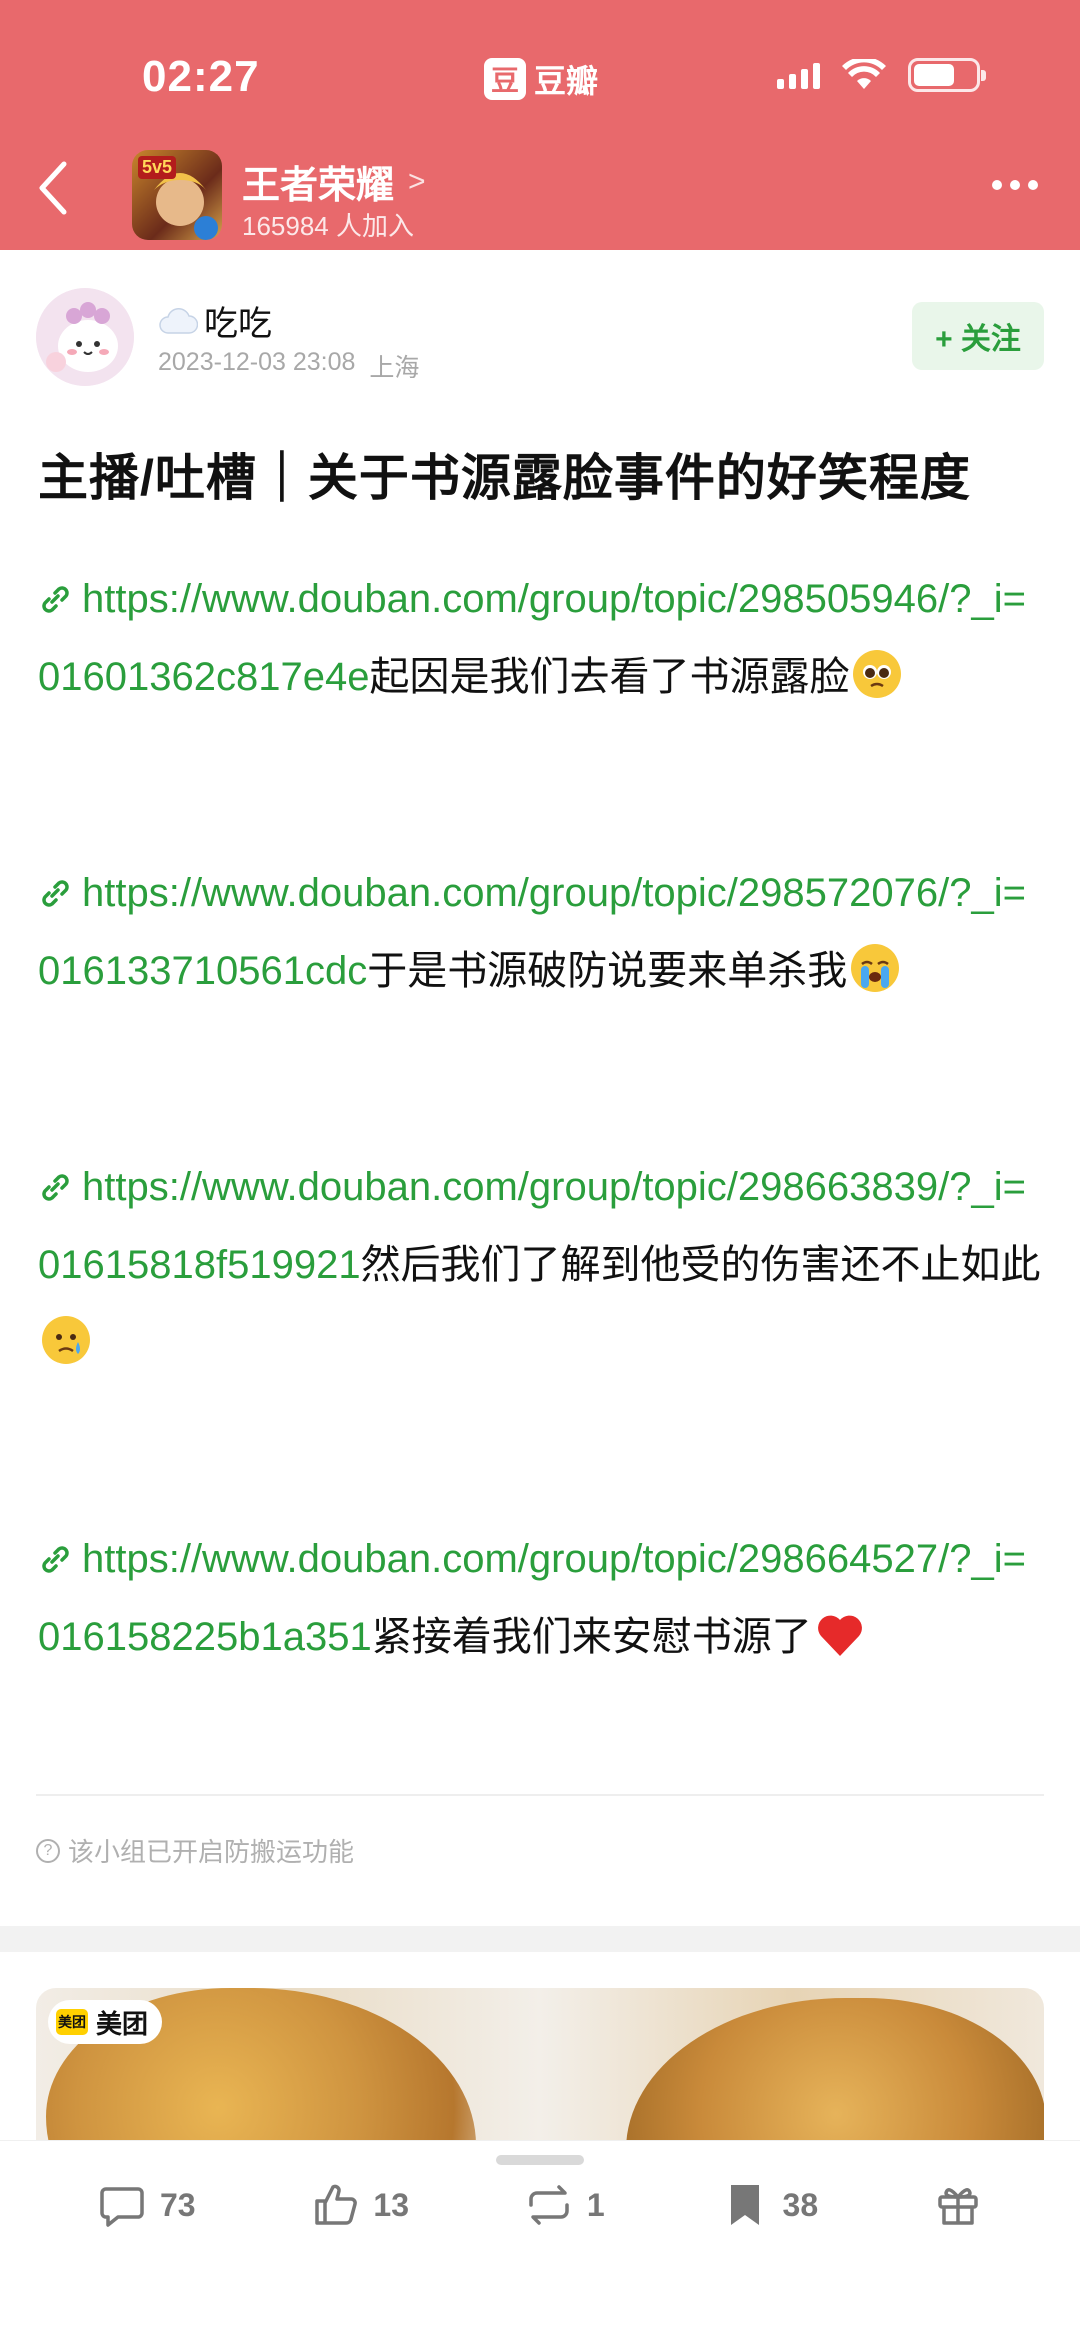  What do you see at coordinates (178, 320) in the screenshot?
I see `cloud-icon` at bounding box center [178, 320].